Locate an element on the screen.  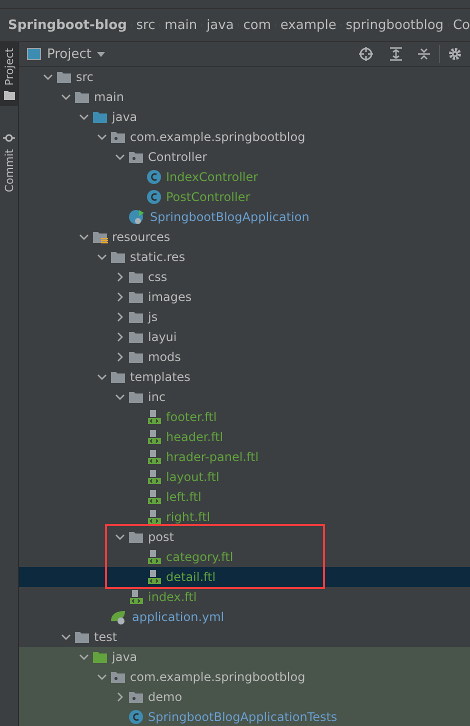
breadcrumb-item: main is located at coordinates (181, 25).